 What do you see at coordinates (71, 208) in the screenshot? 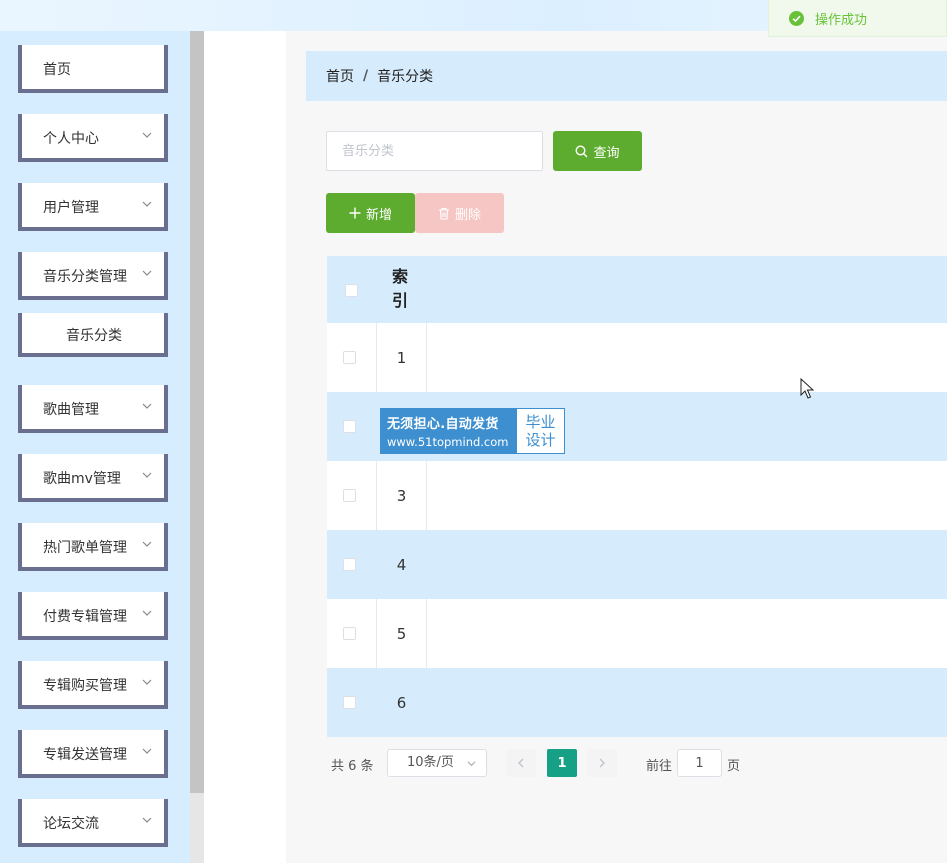
I see `sidebar-item-label: 用户管理` at bounding box center [71, 208].